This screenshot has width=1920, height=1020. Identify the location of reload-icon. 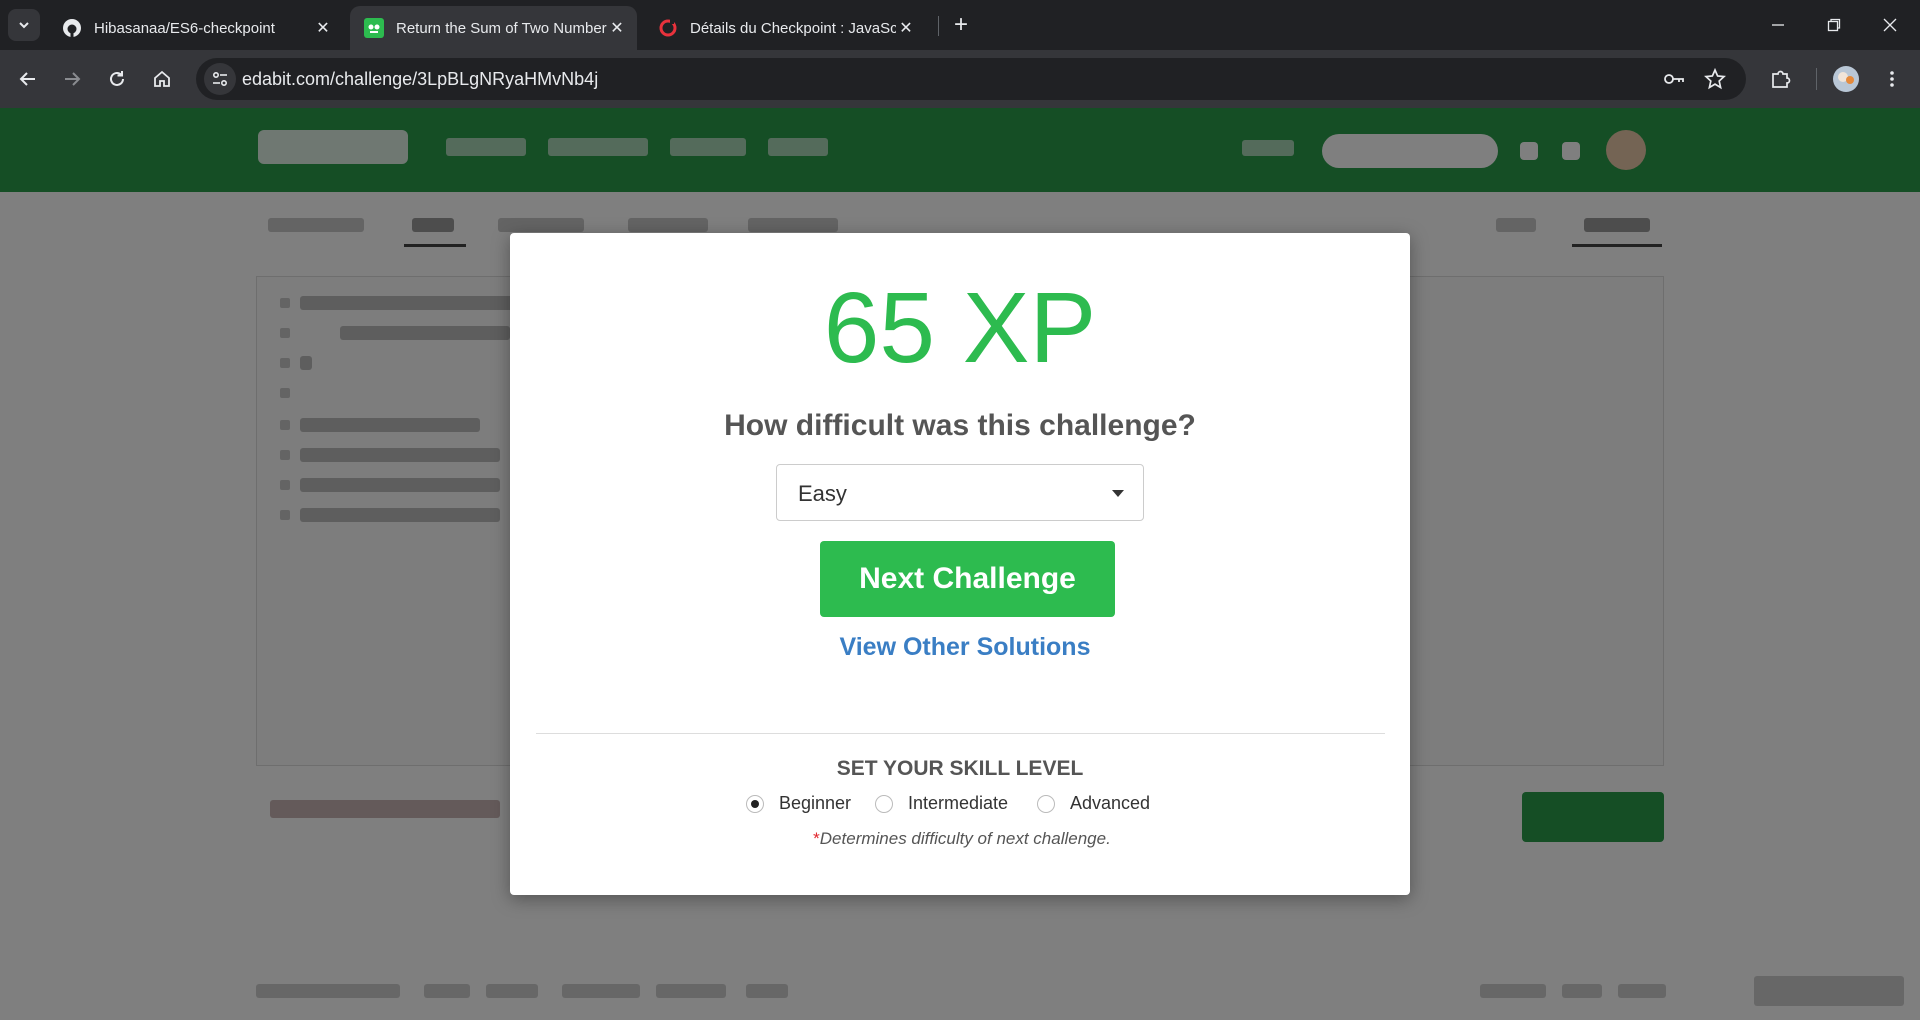
(117, 78).